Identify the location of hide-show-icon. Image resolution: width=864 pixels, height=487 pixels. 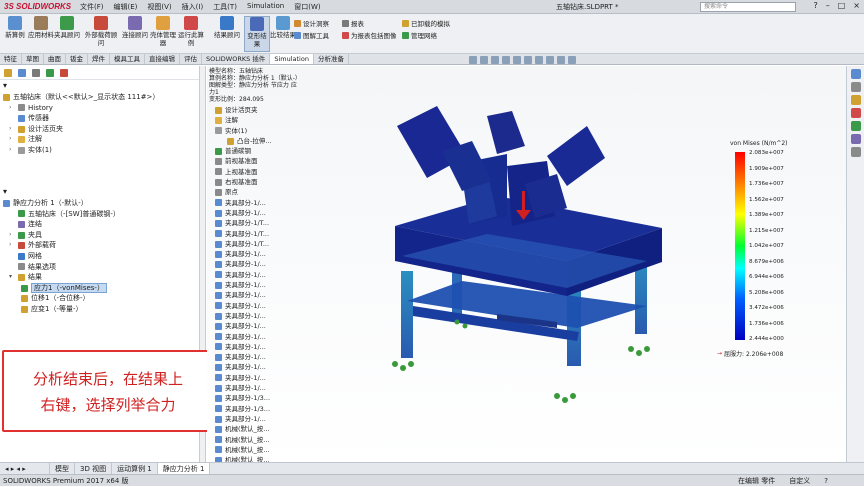
(539, 60).